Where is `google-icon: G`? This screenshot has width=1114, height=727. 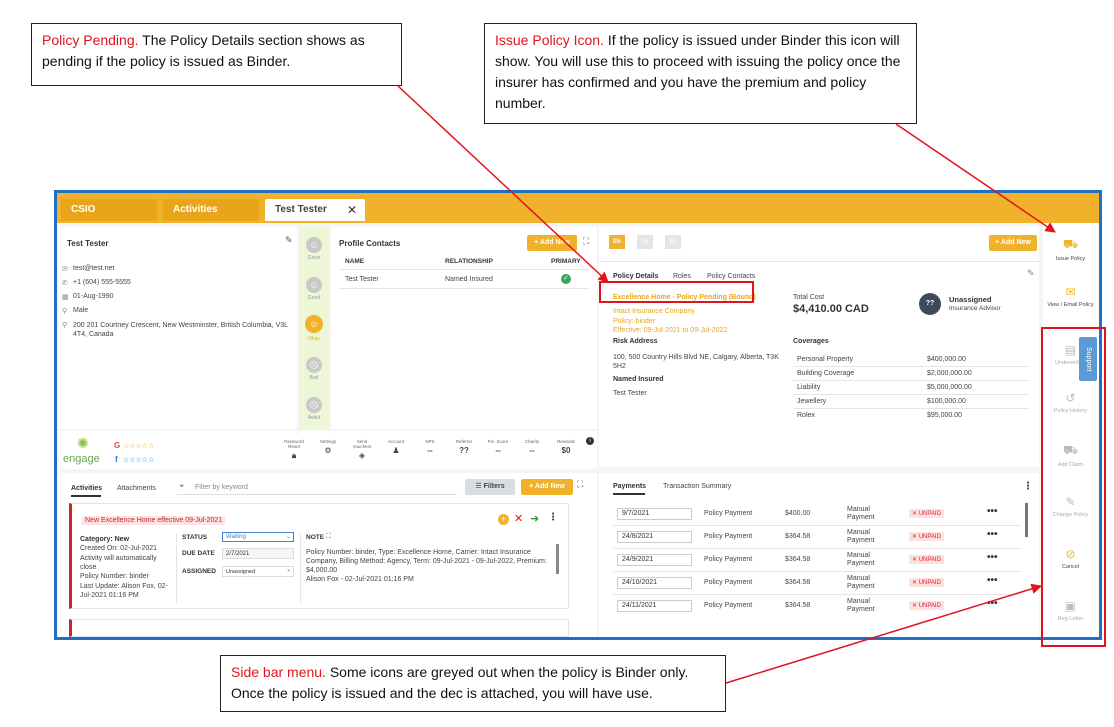
google-icon: G is located at coordinates (117, 445).